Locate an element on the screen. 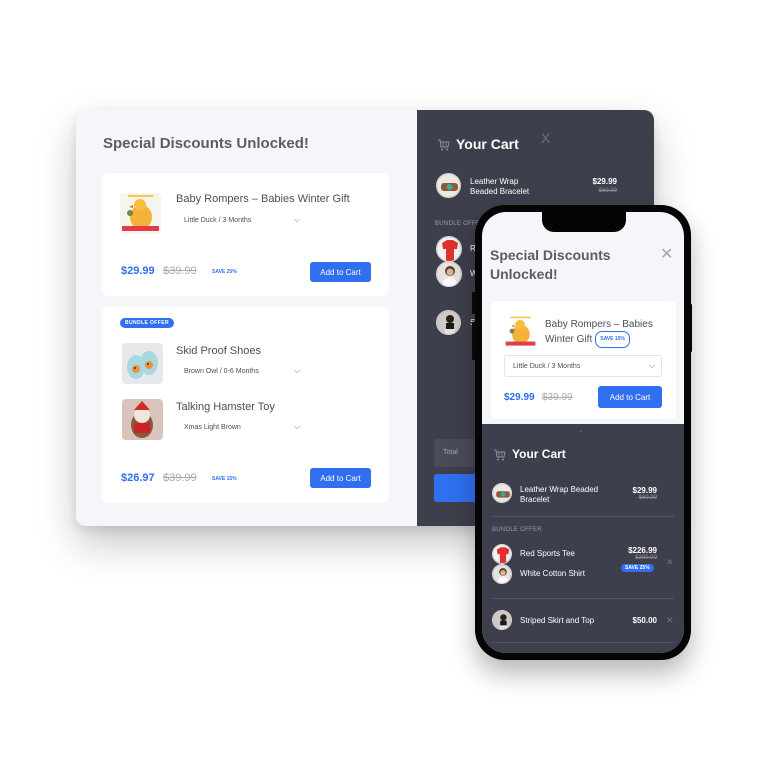 Image resolution: width=768 pixels, height=768 pixels. save-badge: SAVE 15% is located at coordinates (612, 339).